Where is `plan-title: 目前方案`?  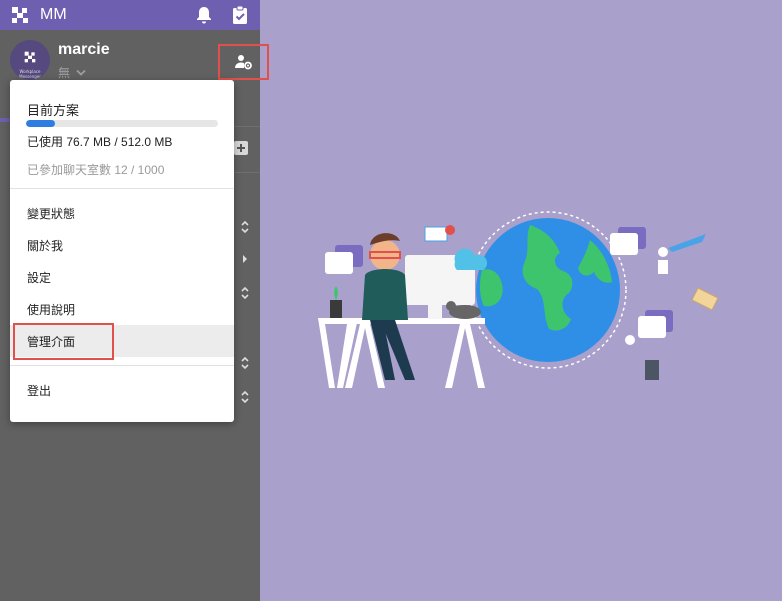
plan-title: 目前方案 is located at coordinates (53, 110).